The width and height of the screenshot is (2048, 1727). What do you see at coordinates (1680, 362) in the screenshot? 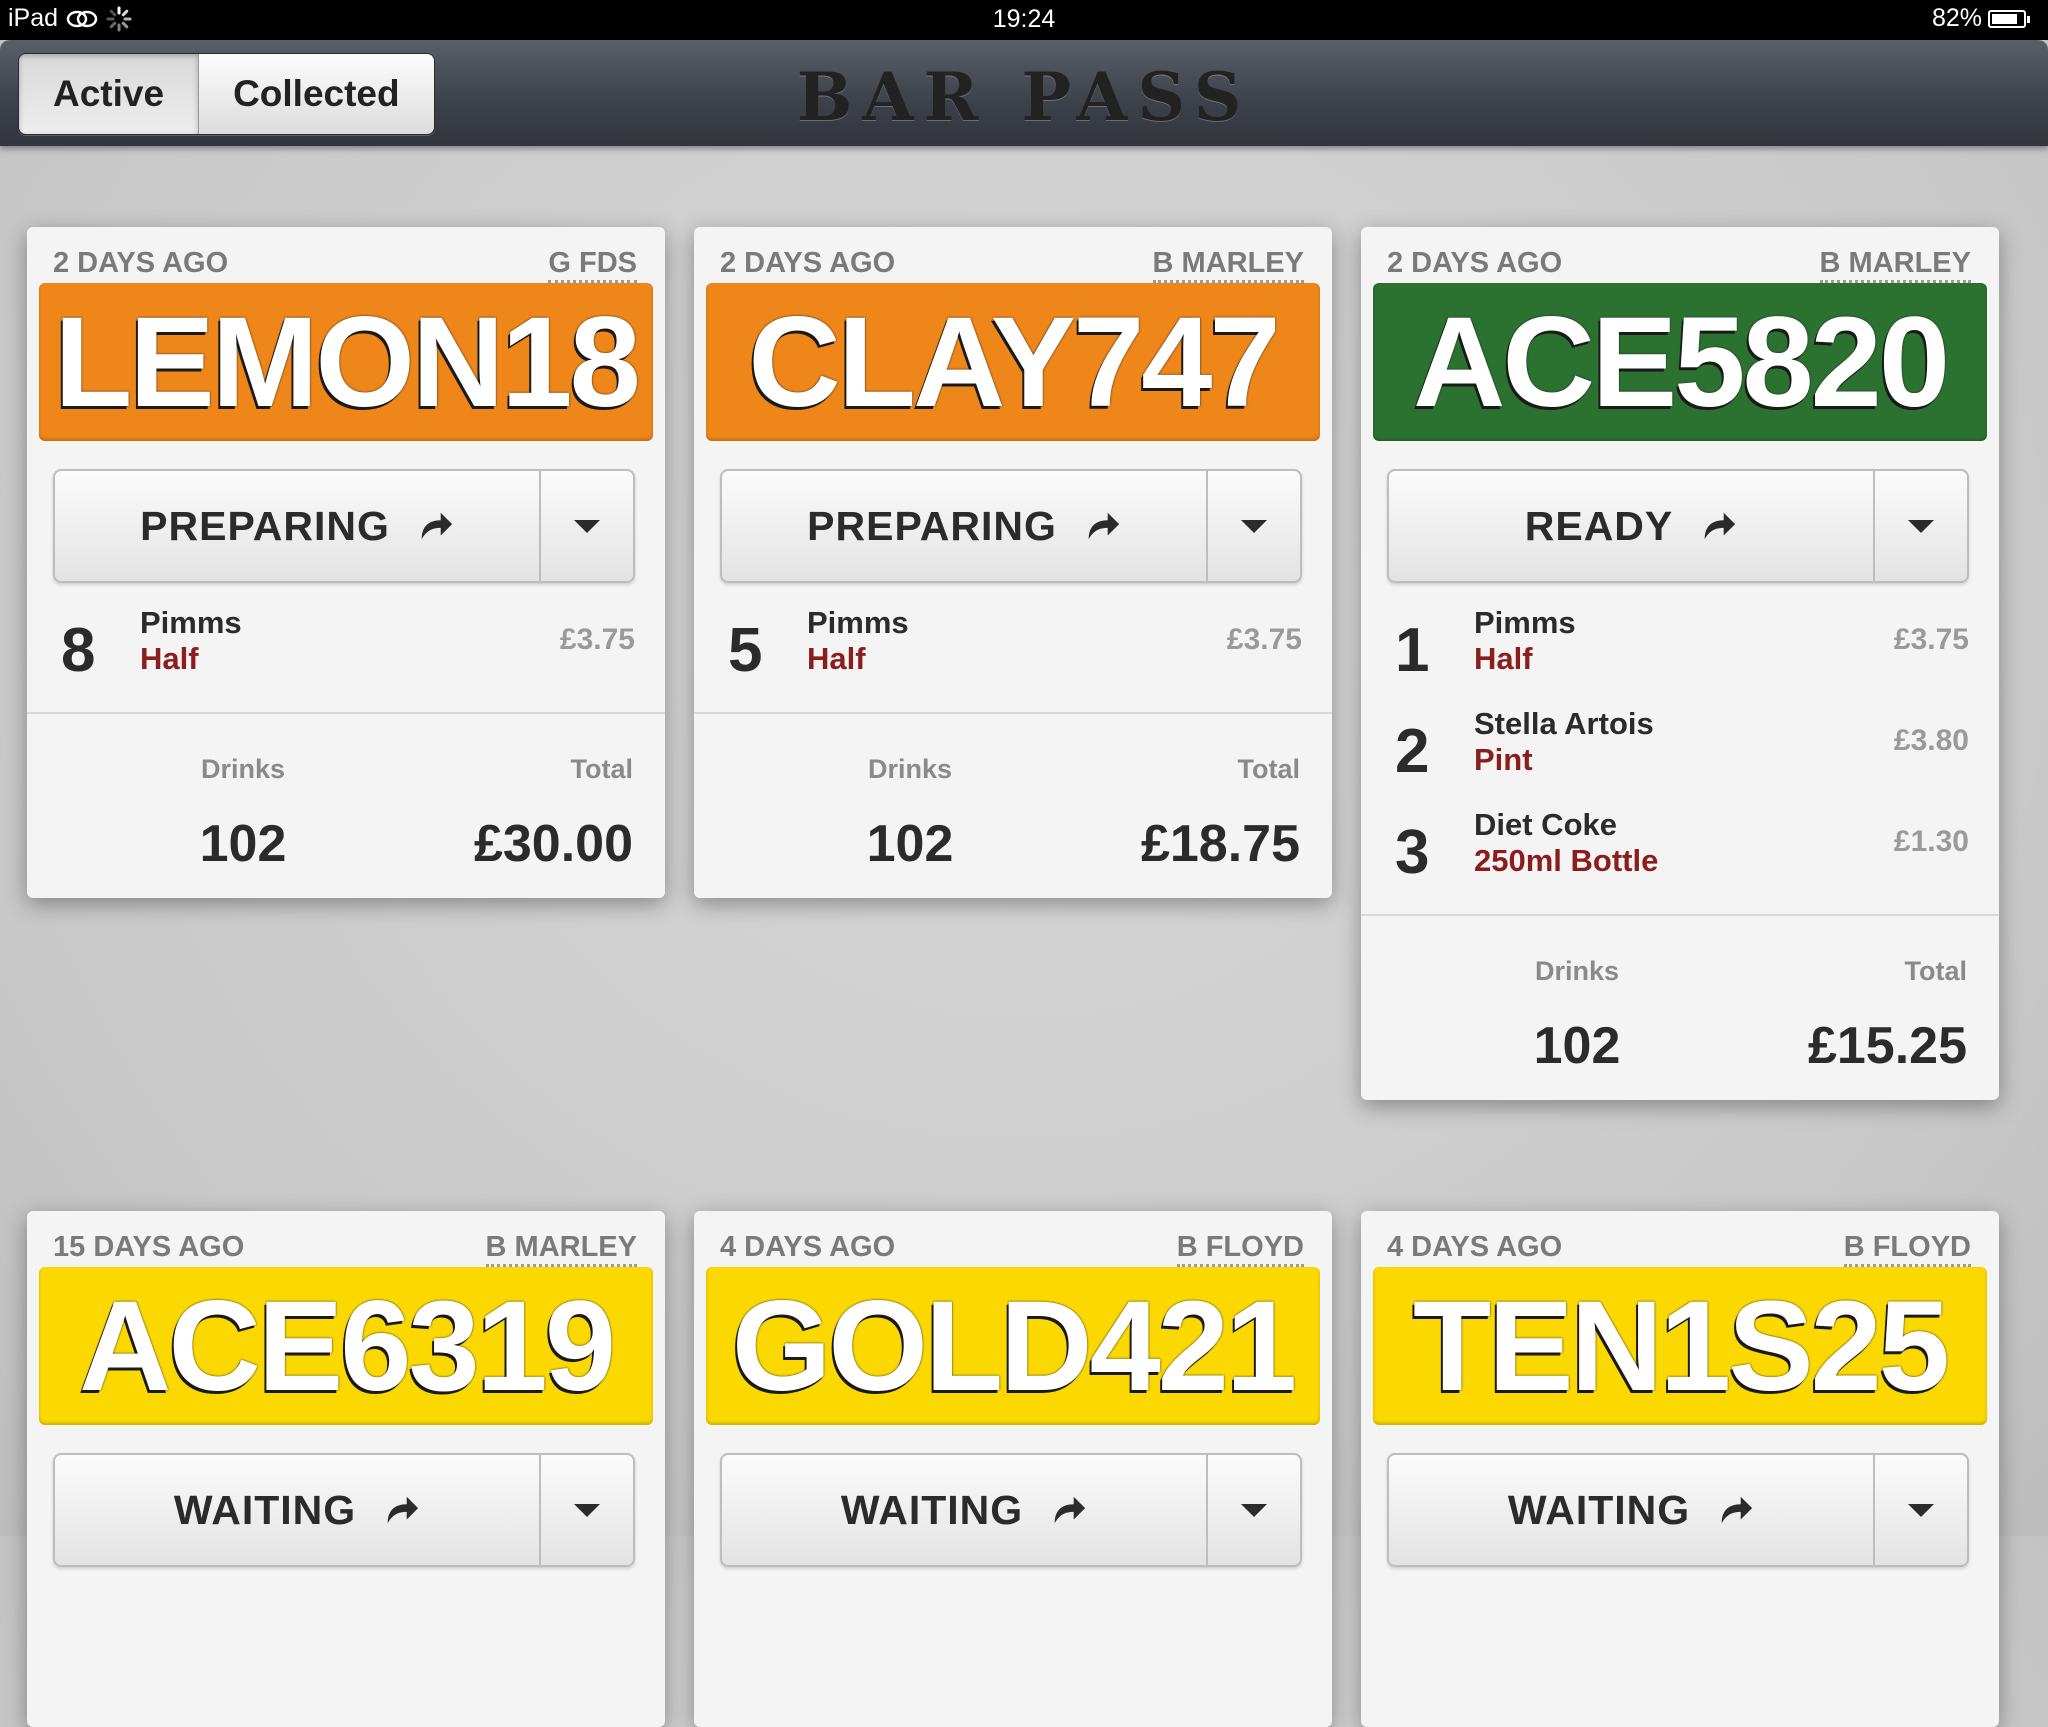
I see `order-code: ACE5820` at bounding box center [1680, 362].